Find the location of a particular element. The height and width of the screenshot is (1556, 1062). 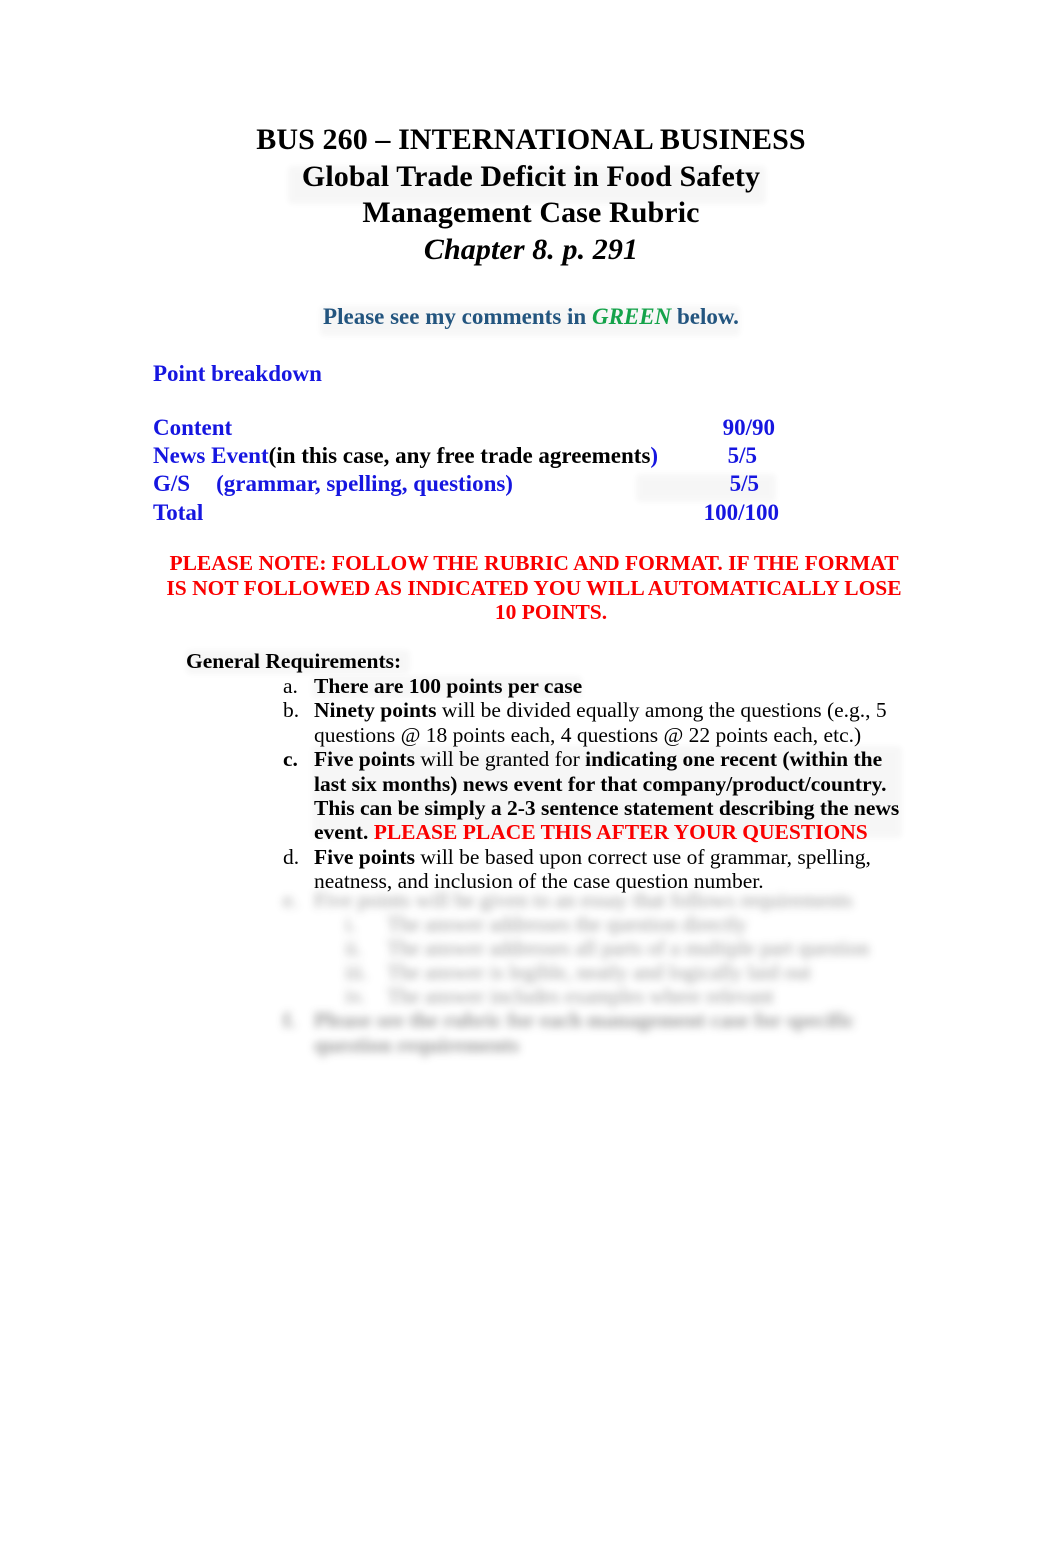

general-requirements-heading: General Requirements: is located at coordinates (294, 661).